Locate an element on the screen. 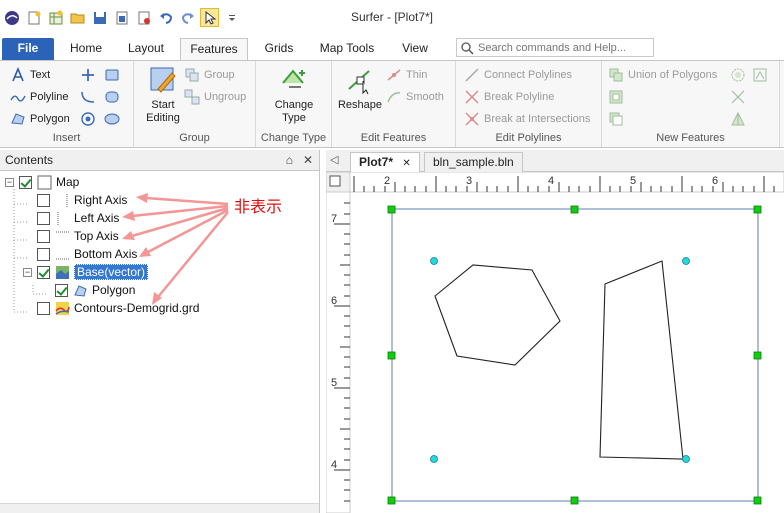 The height and width of the screenshot is (513, 784). difference-polygons-button is located at coordinates (616, 119).